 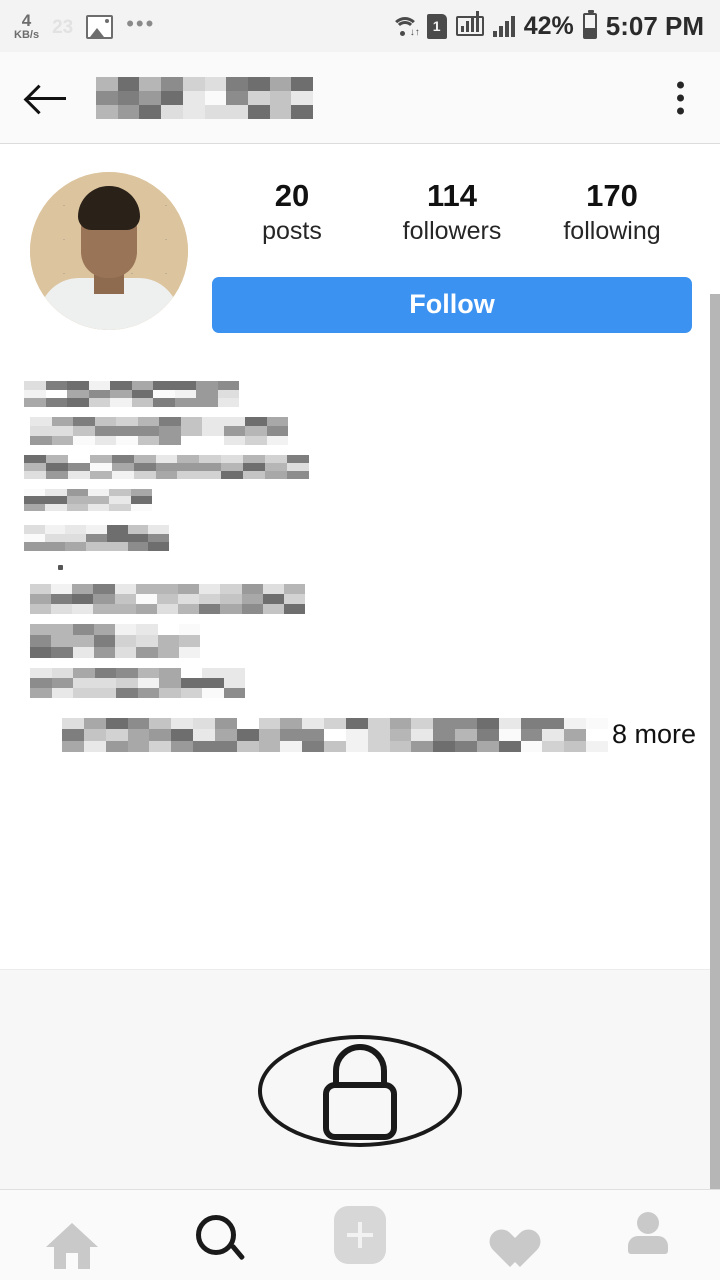 What do you see at coordinates (612, 230) in the screenshot?
I see `stat-following-label: following` at bounding box center [612, 230].